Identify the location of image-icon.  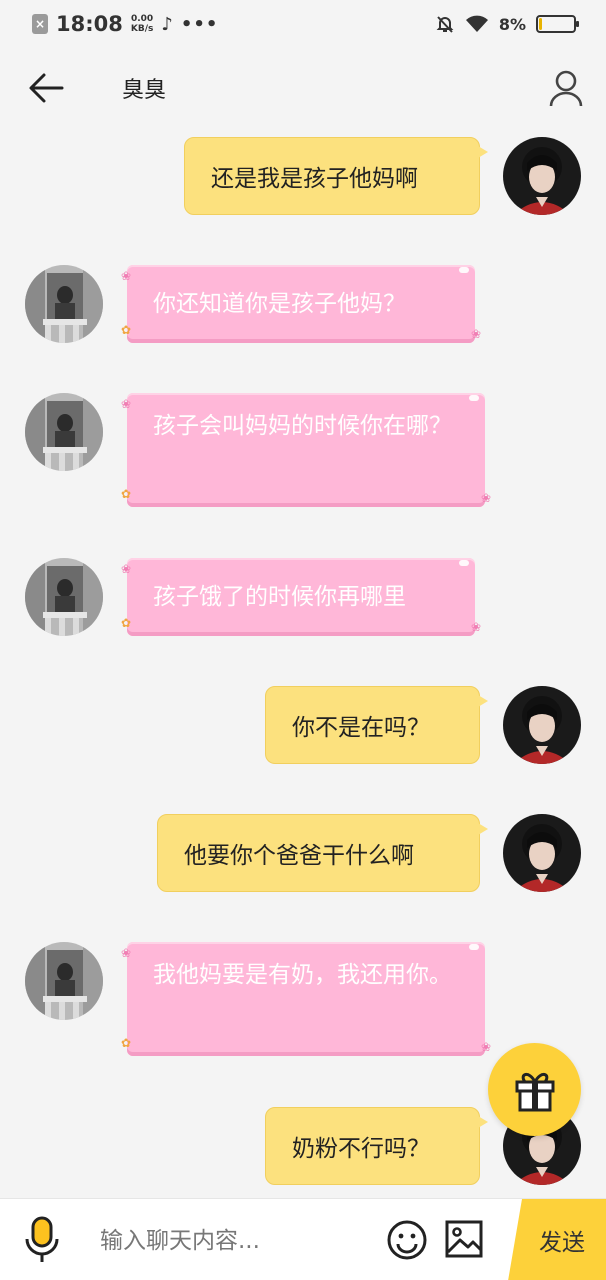
(464, 1239).